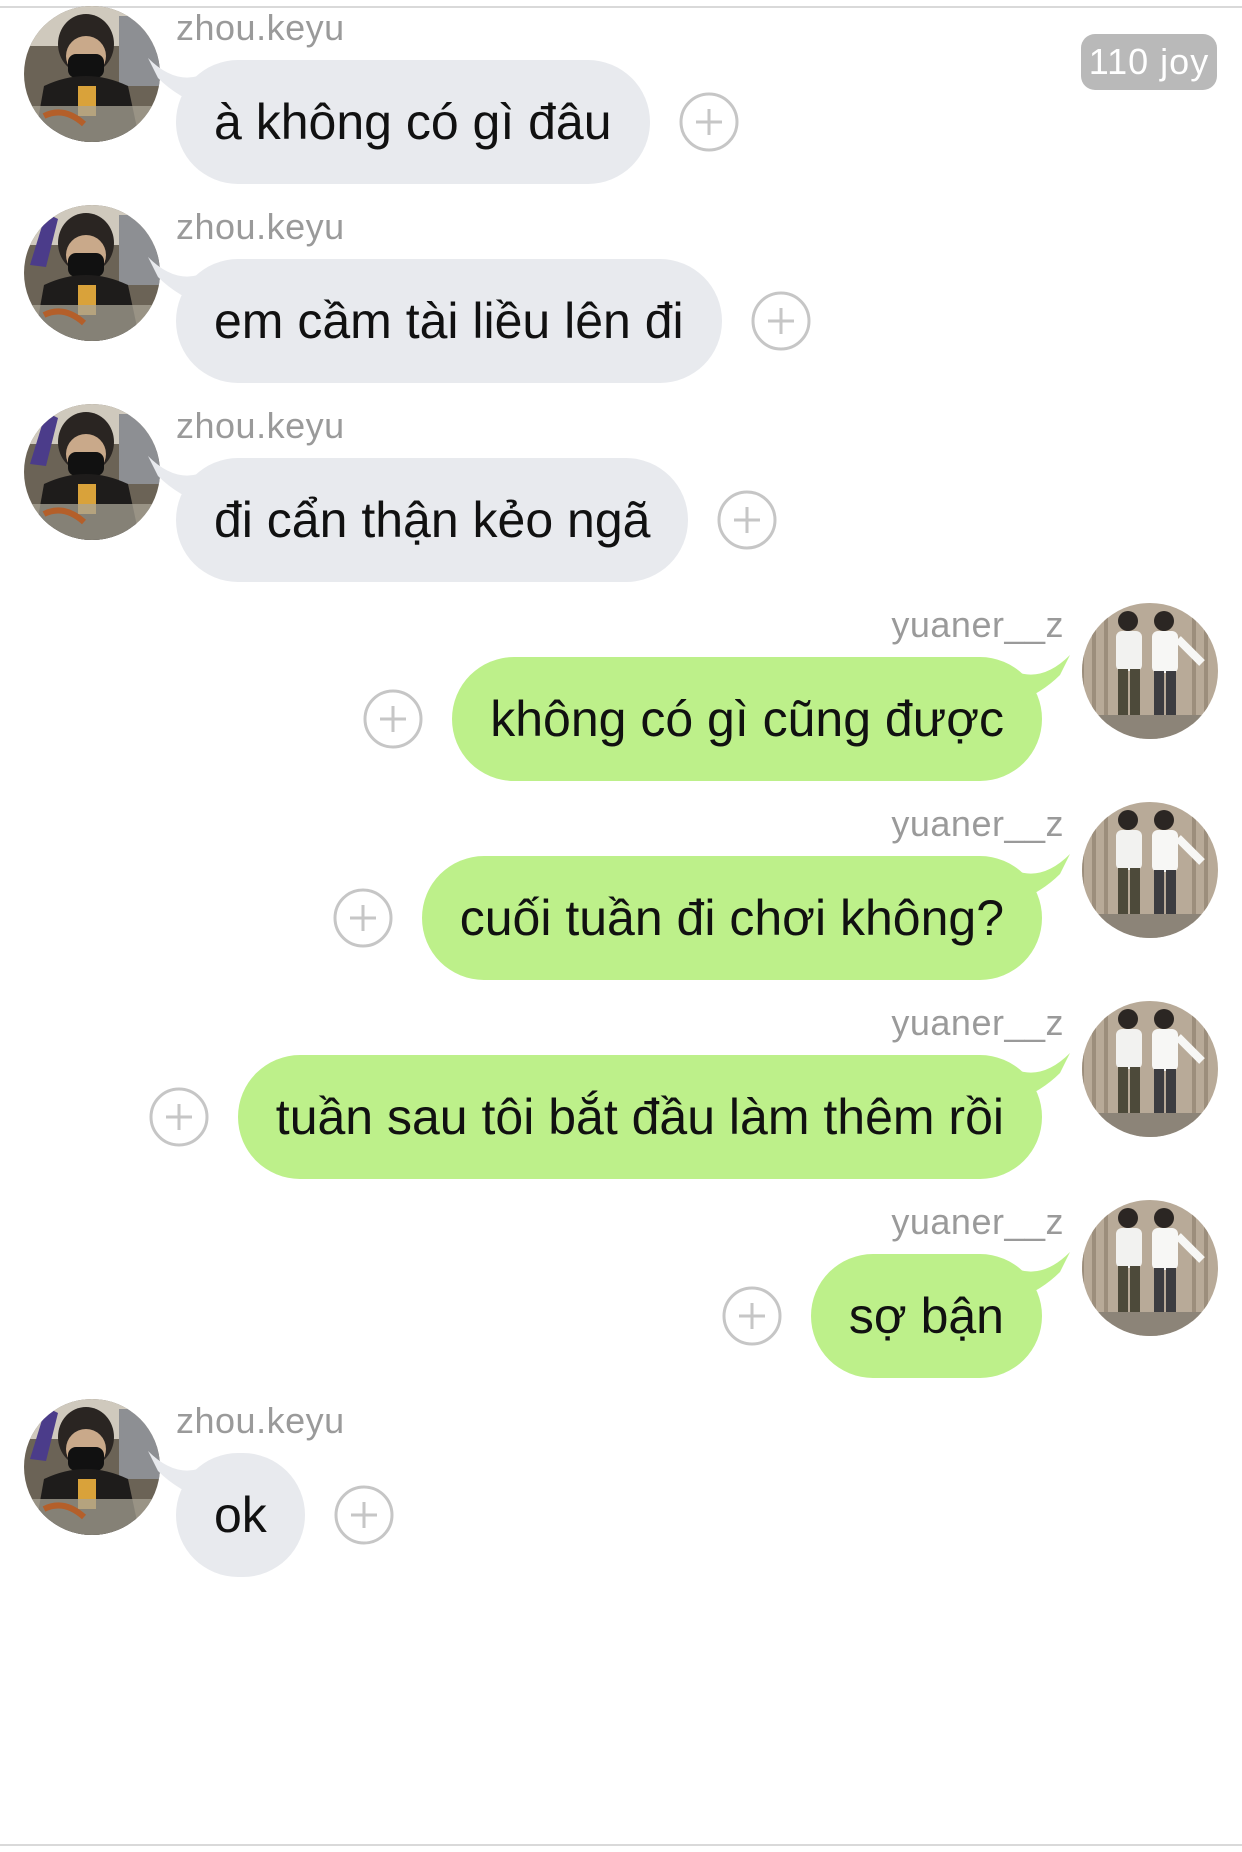  What do you see at coordinates (621, 1294) in the screenshot?
I see `message-row: yuaner__z sợ bận` at bounding box center [621, 1294].